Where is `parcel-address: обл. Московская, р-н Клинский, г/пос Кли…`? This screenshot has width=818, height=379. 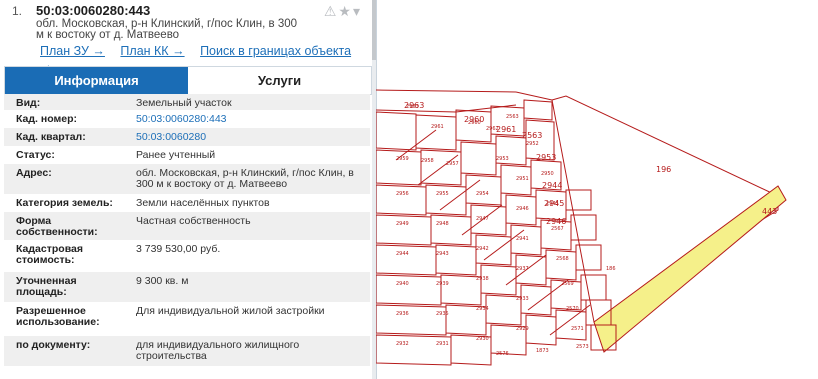
parcel-address: обл. Московская, р-н Клинский, г/пос Кли… is located at coordinates (167, 29).